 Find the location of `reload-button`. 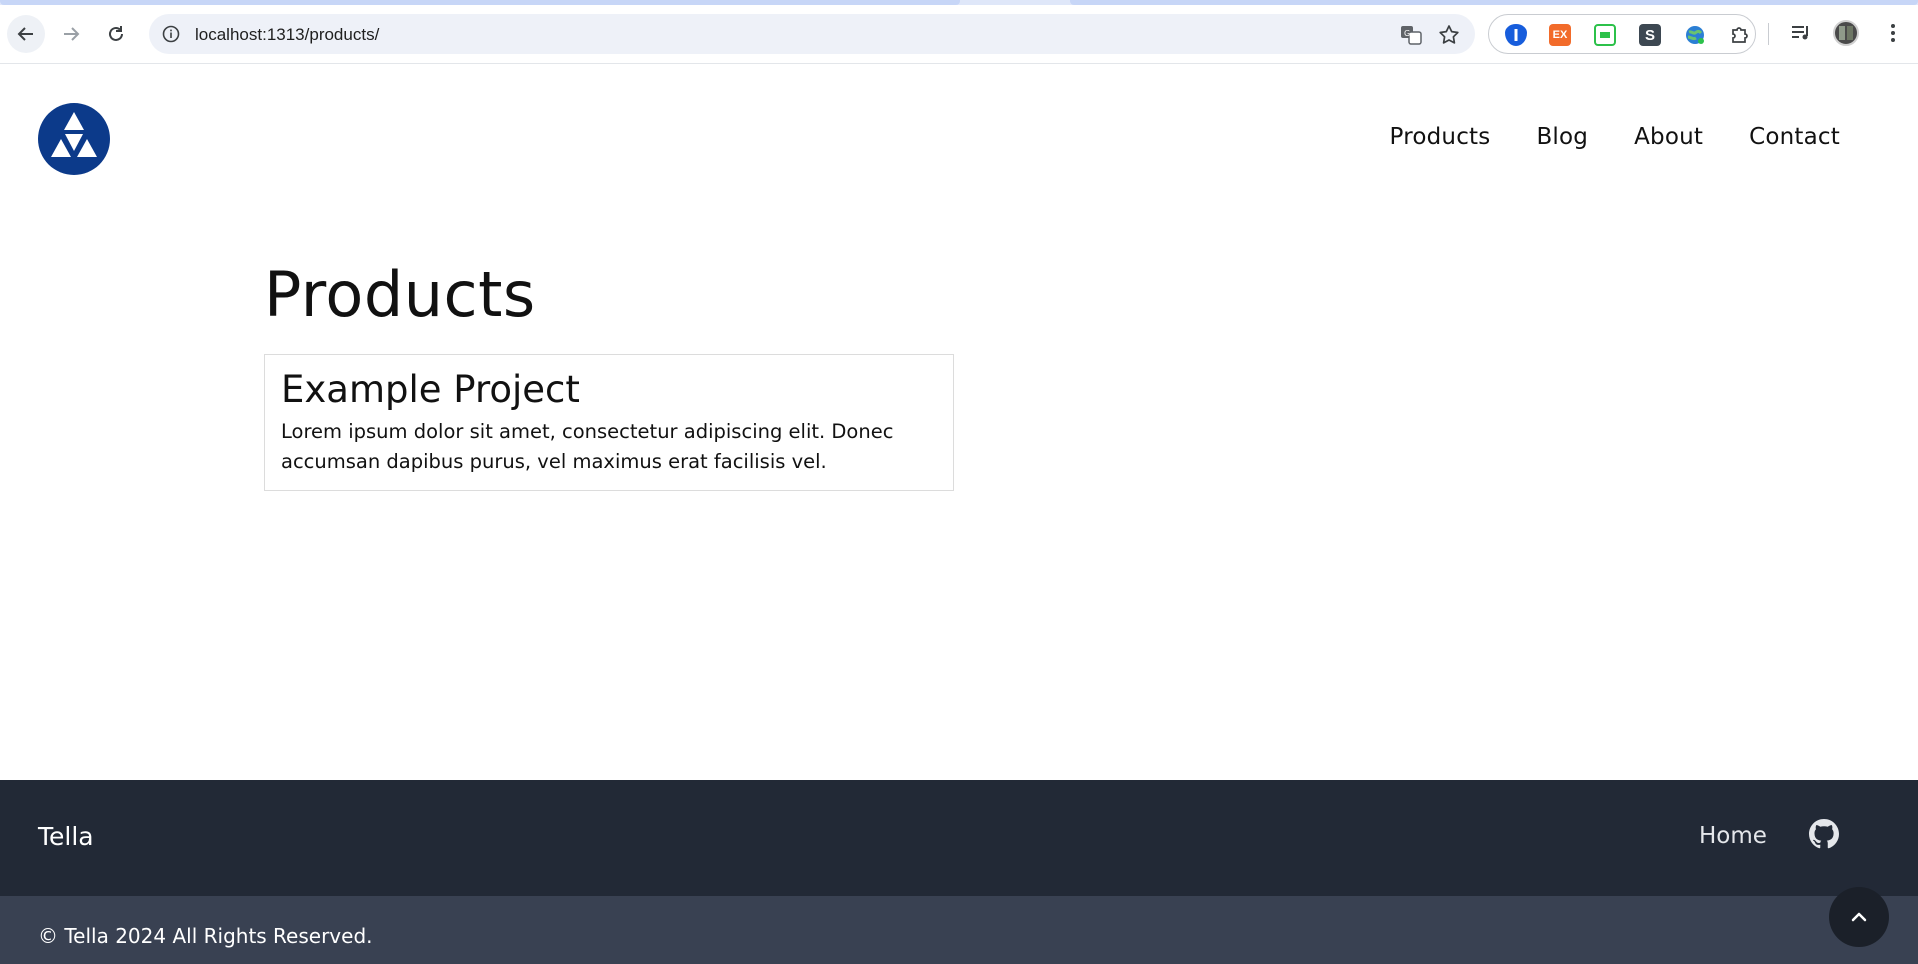

reload-button is located at coordinates (116, 34).